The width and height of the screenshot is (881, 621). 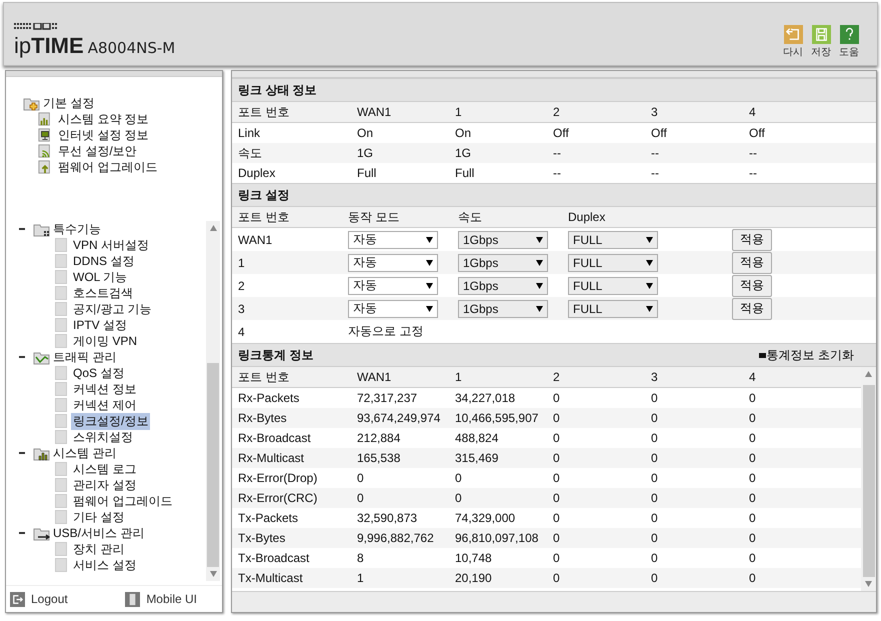 What do you see at coordinates (470, 217) in the screenshot?
I see `column-header: 속도` at bounding box center [470, 217].